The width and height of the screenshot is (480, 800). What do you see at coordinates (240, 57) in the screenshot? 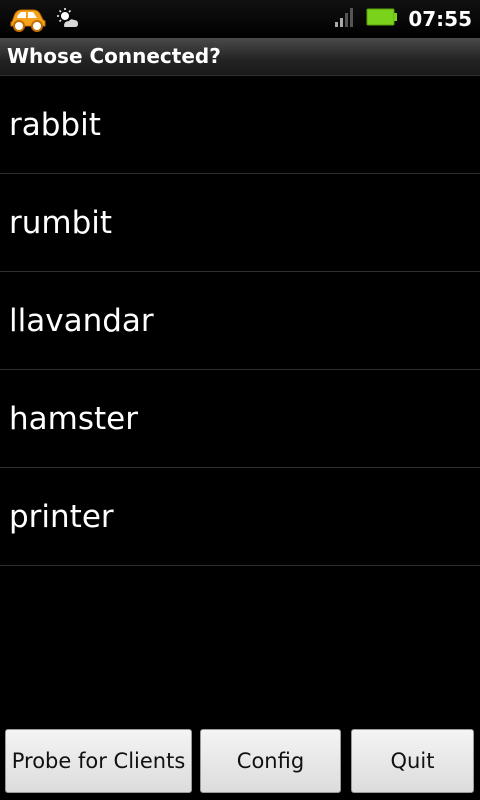
I see `title-bar: Whose Connected?` at bounding box center [240, 57].